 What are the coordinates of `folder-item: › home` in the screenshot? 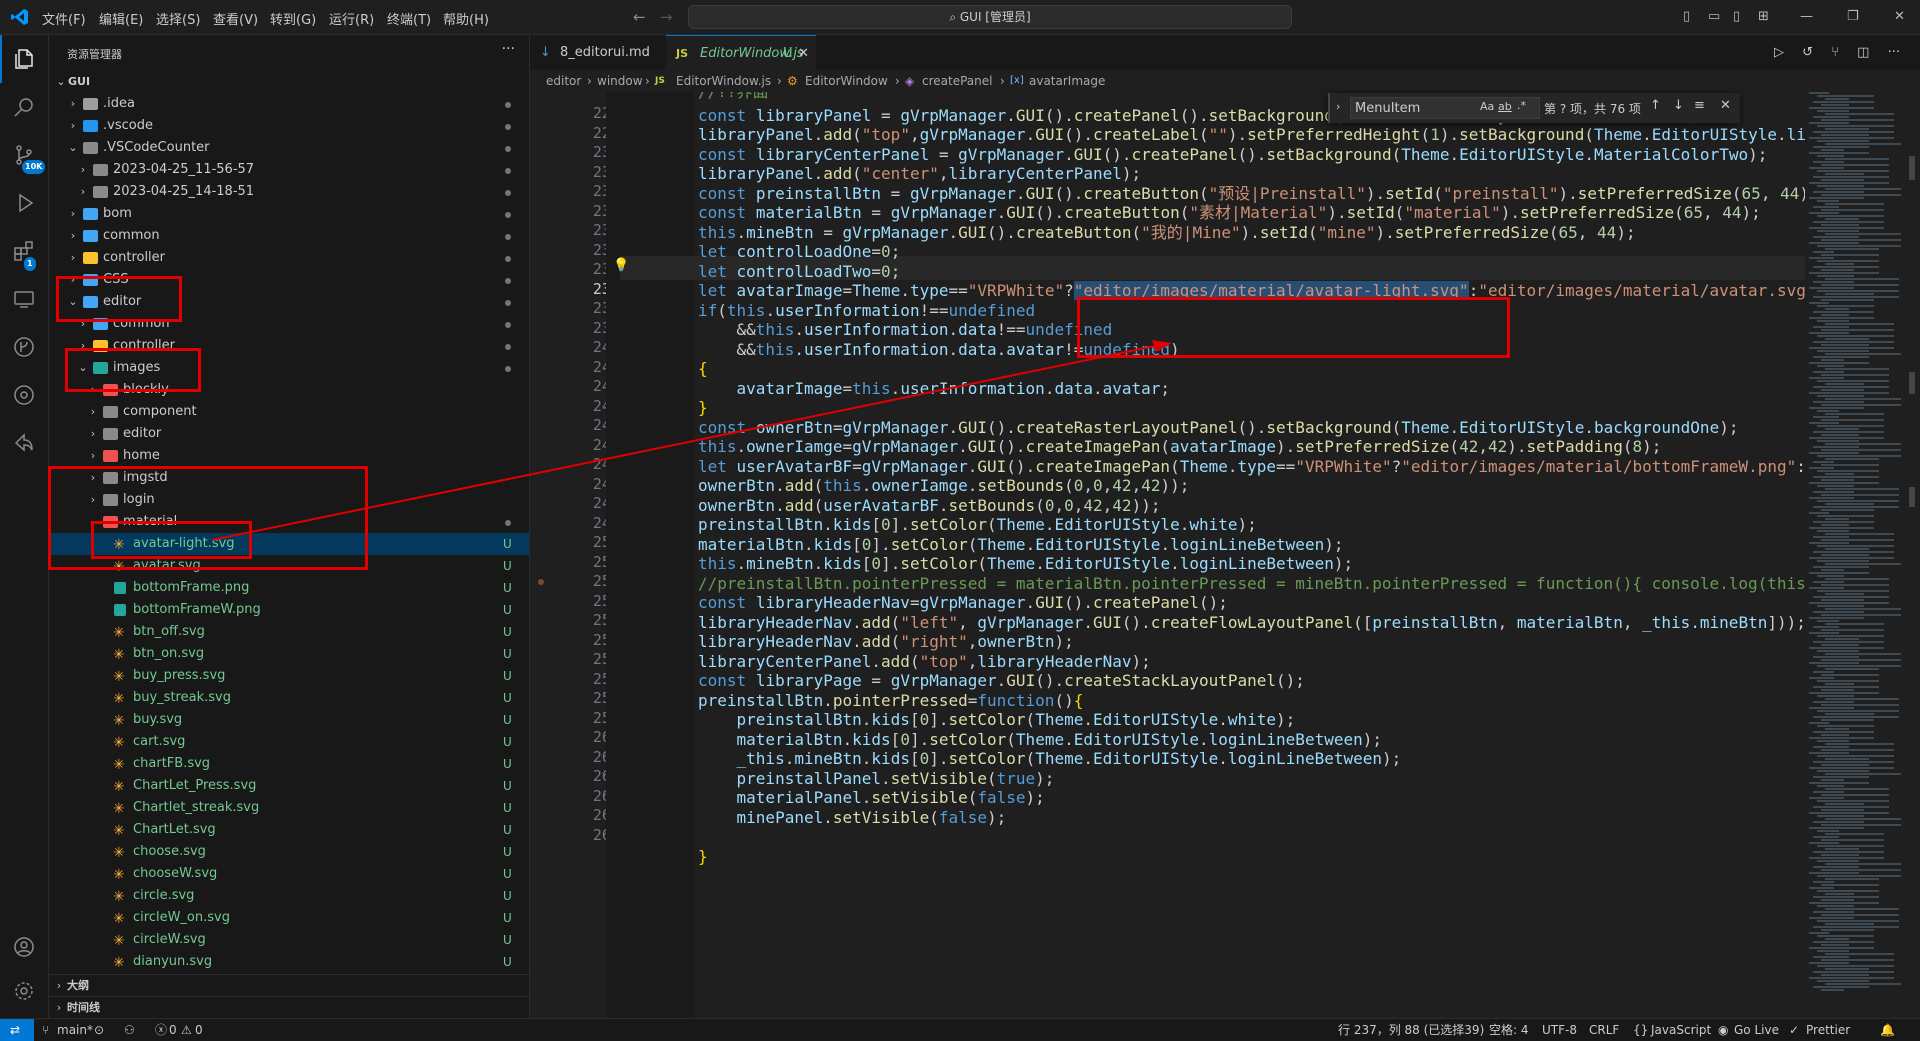 It's located at (289, 456).